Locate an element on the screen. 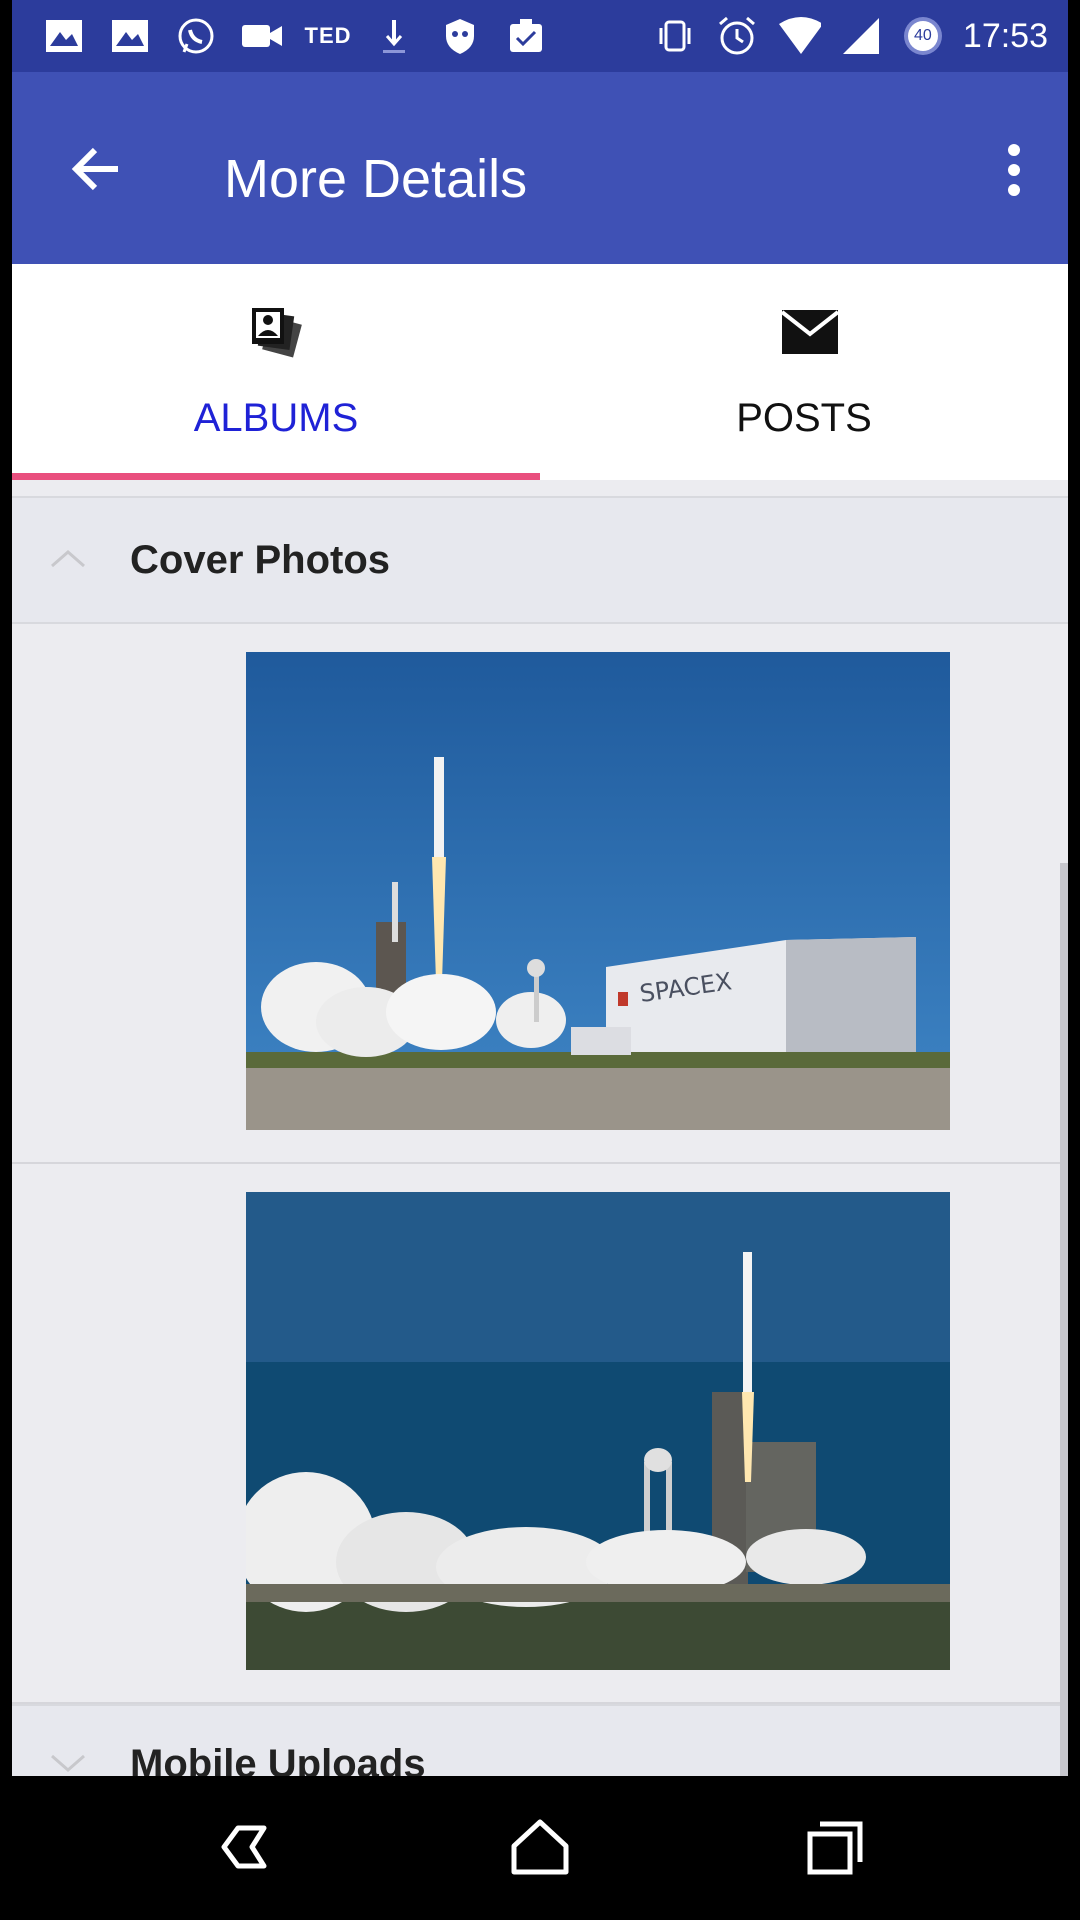  status-time: 17:53 is located at coordinates (1005, 35).